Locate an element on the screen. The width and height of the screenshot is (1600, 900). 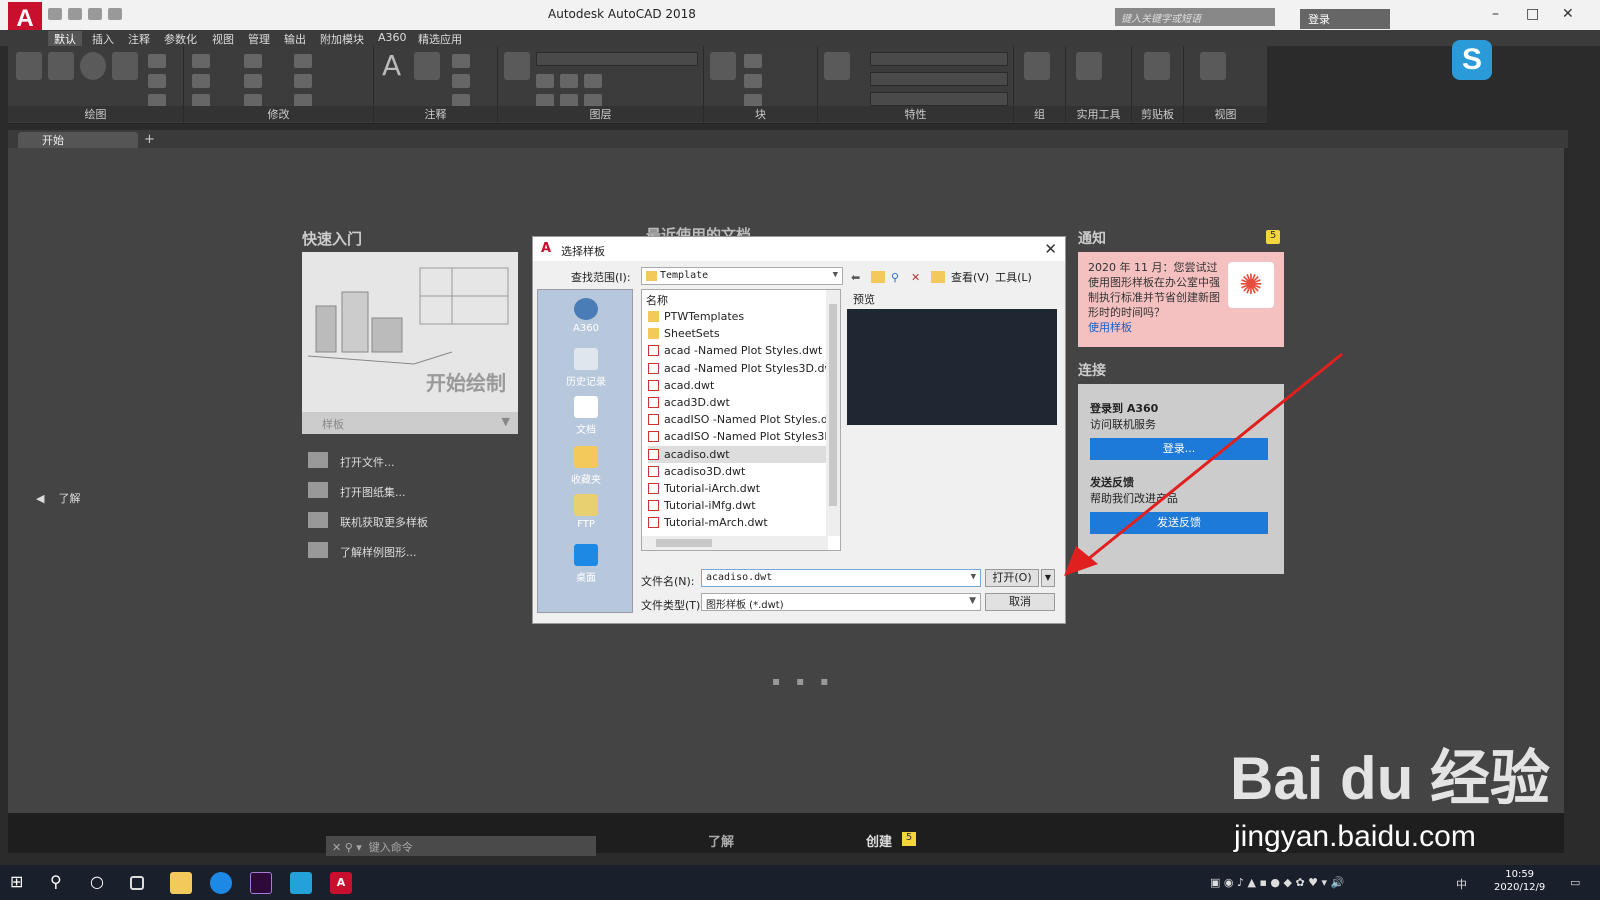
layer-dropdown is located at coordinates (617, 59).